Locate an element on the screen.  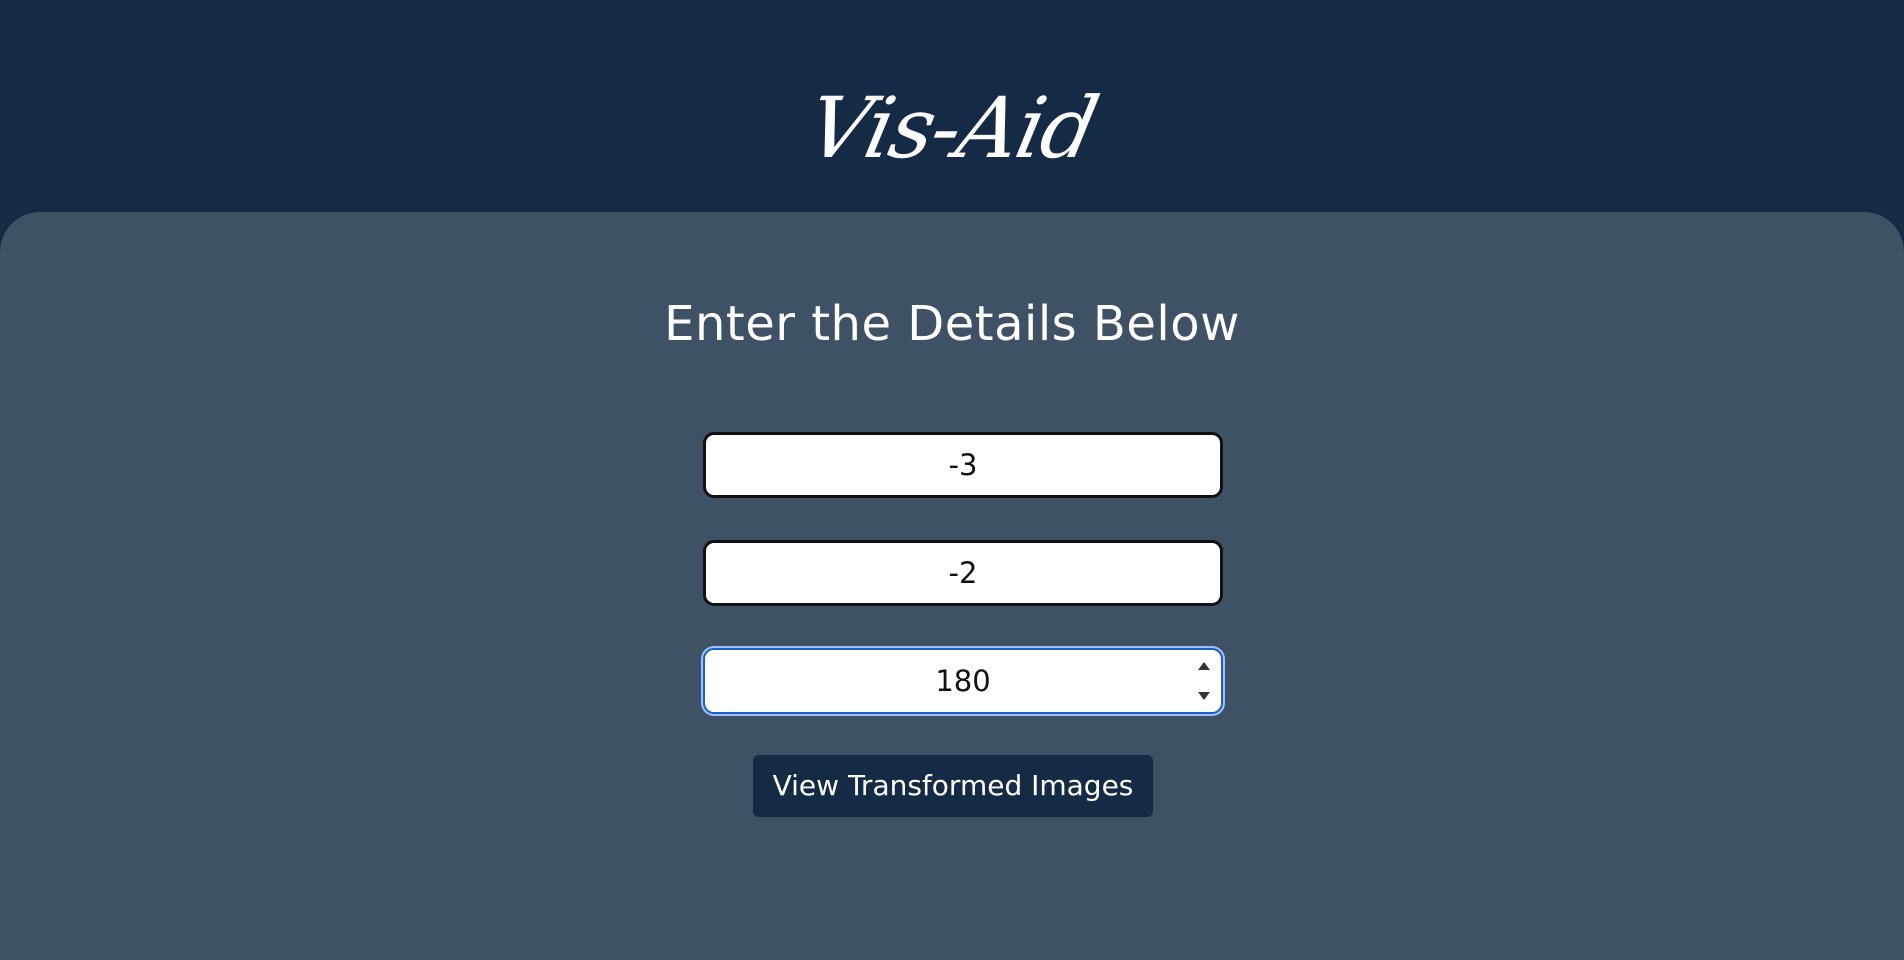
spinner-down-icon is located at coordinates (1204, 696).